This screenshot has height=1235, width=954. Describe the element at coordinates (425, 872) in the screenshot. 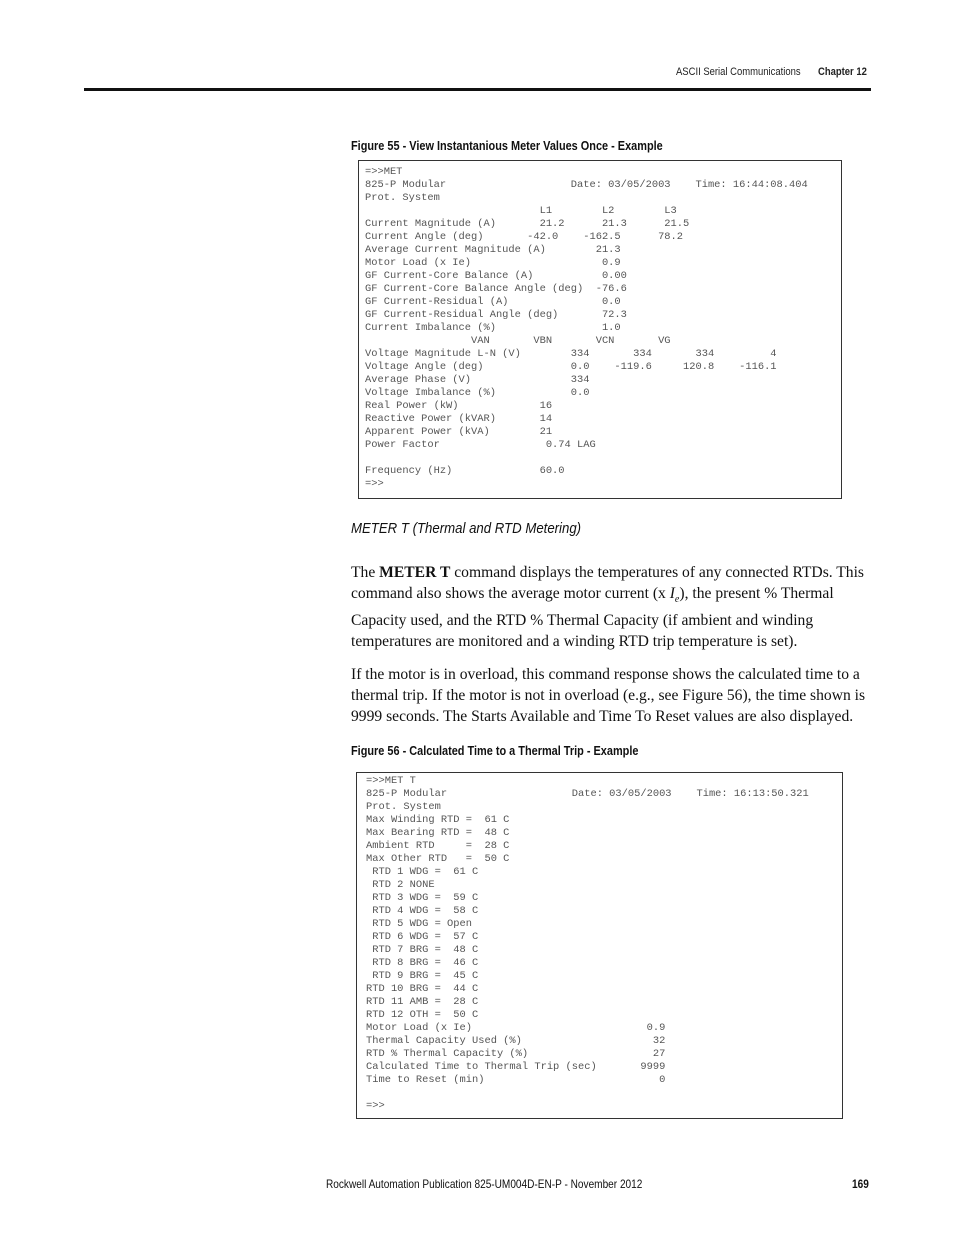

I see `terminal-line: RTD 1 WDG = 61 C` at that location.